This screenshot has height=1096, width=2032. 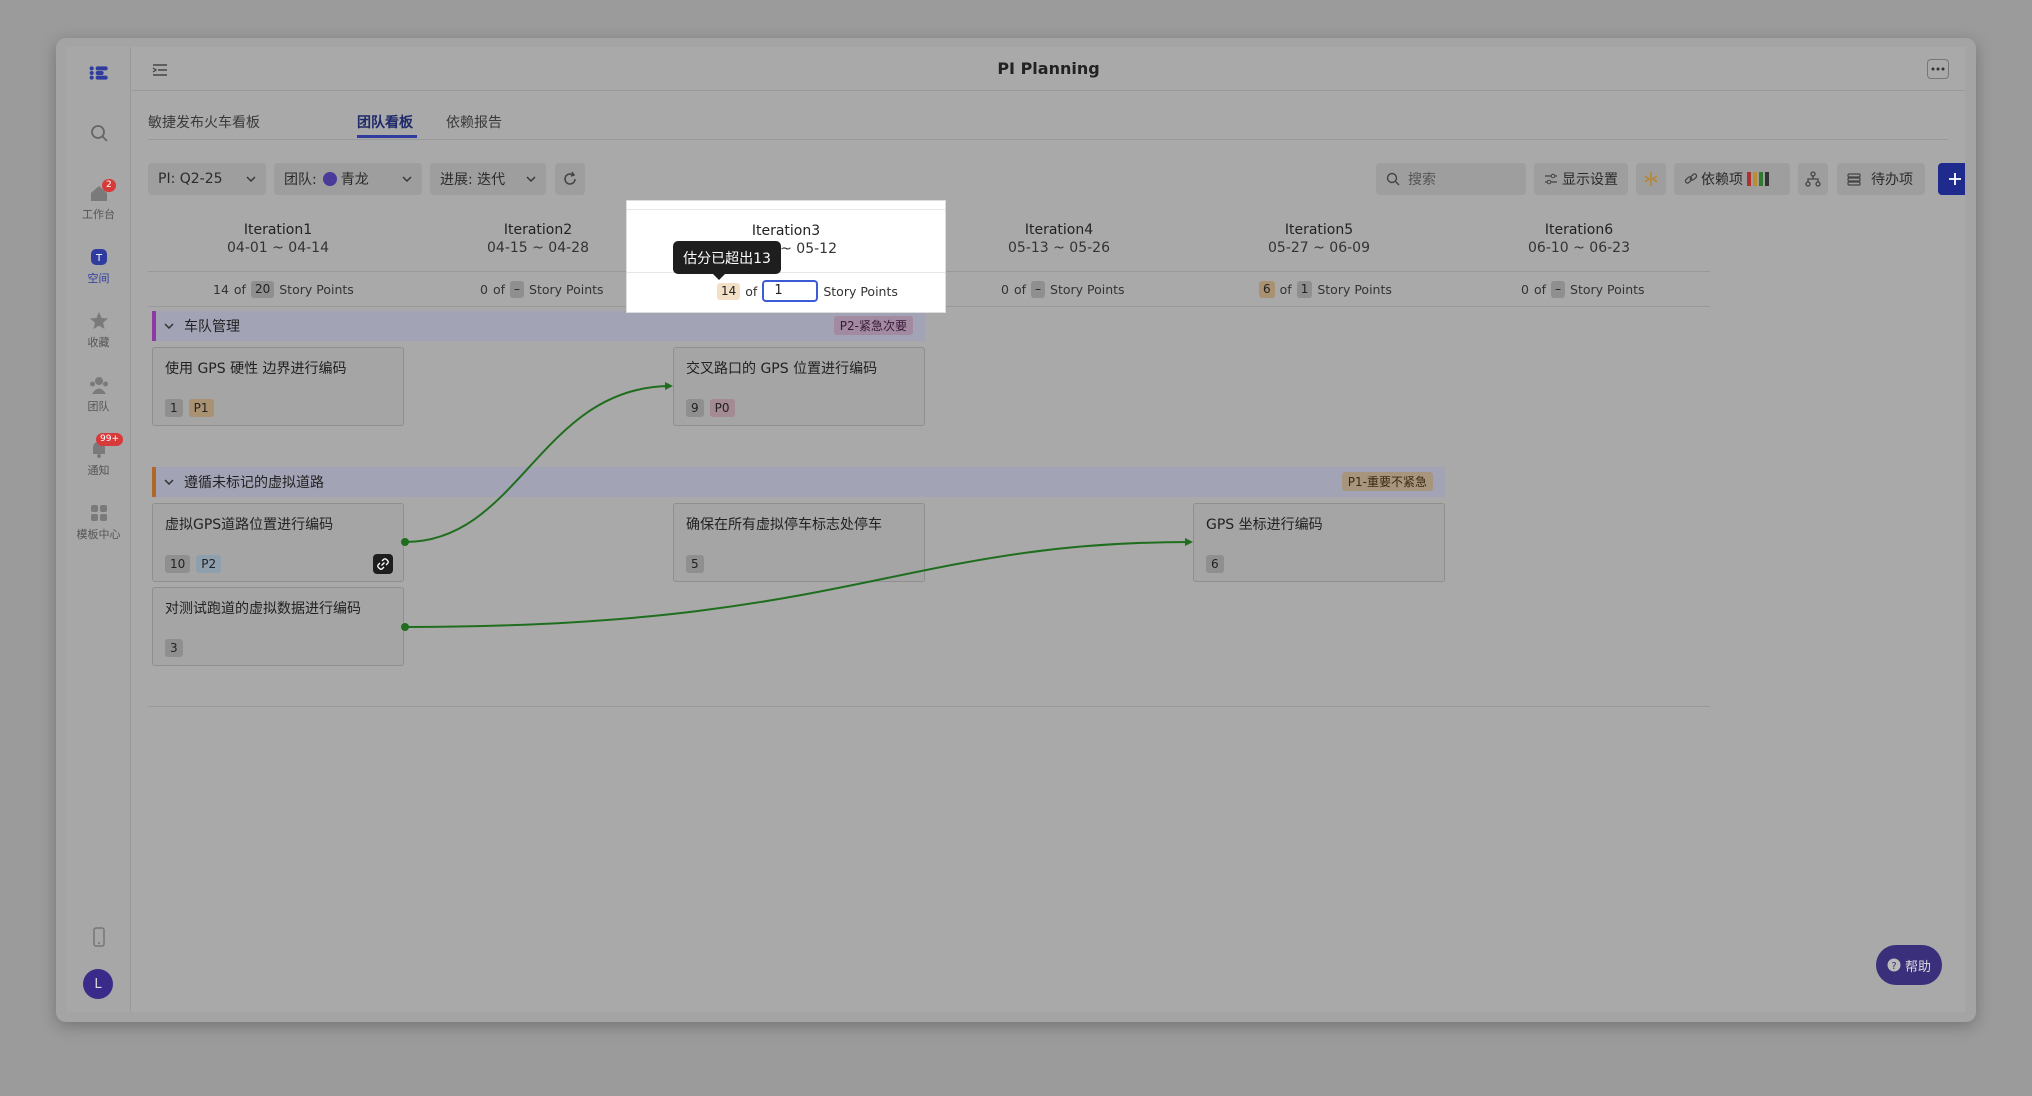 I want to click on help-label: 帮助, so click(x=1917, y=967).